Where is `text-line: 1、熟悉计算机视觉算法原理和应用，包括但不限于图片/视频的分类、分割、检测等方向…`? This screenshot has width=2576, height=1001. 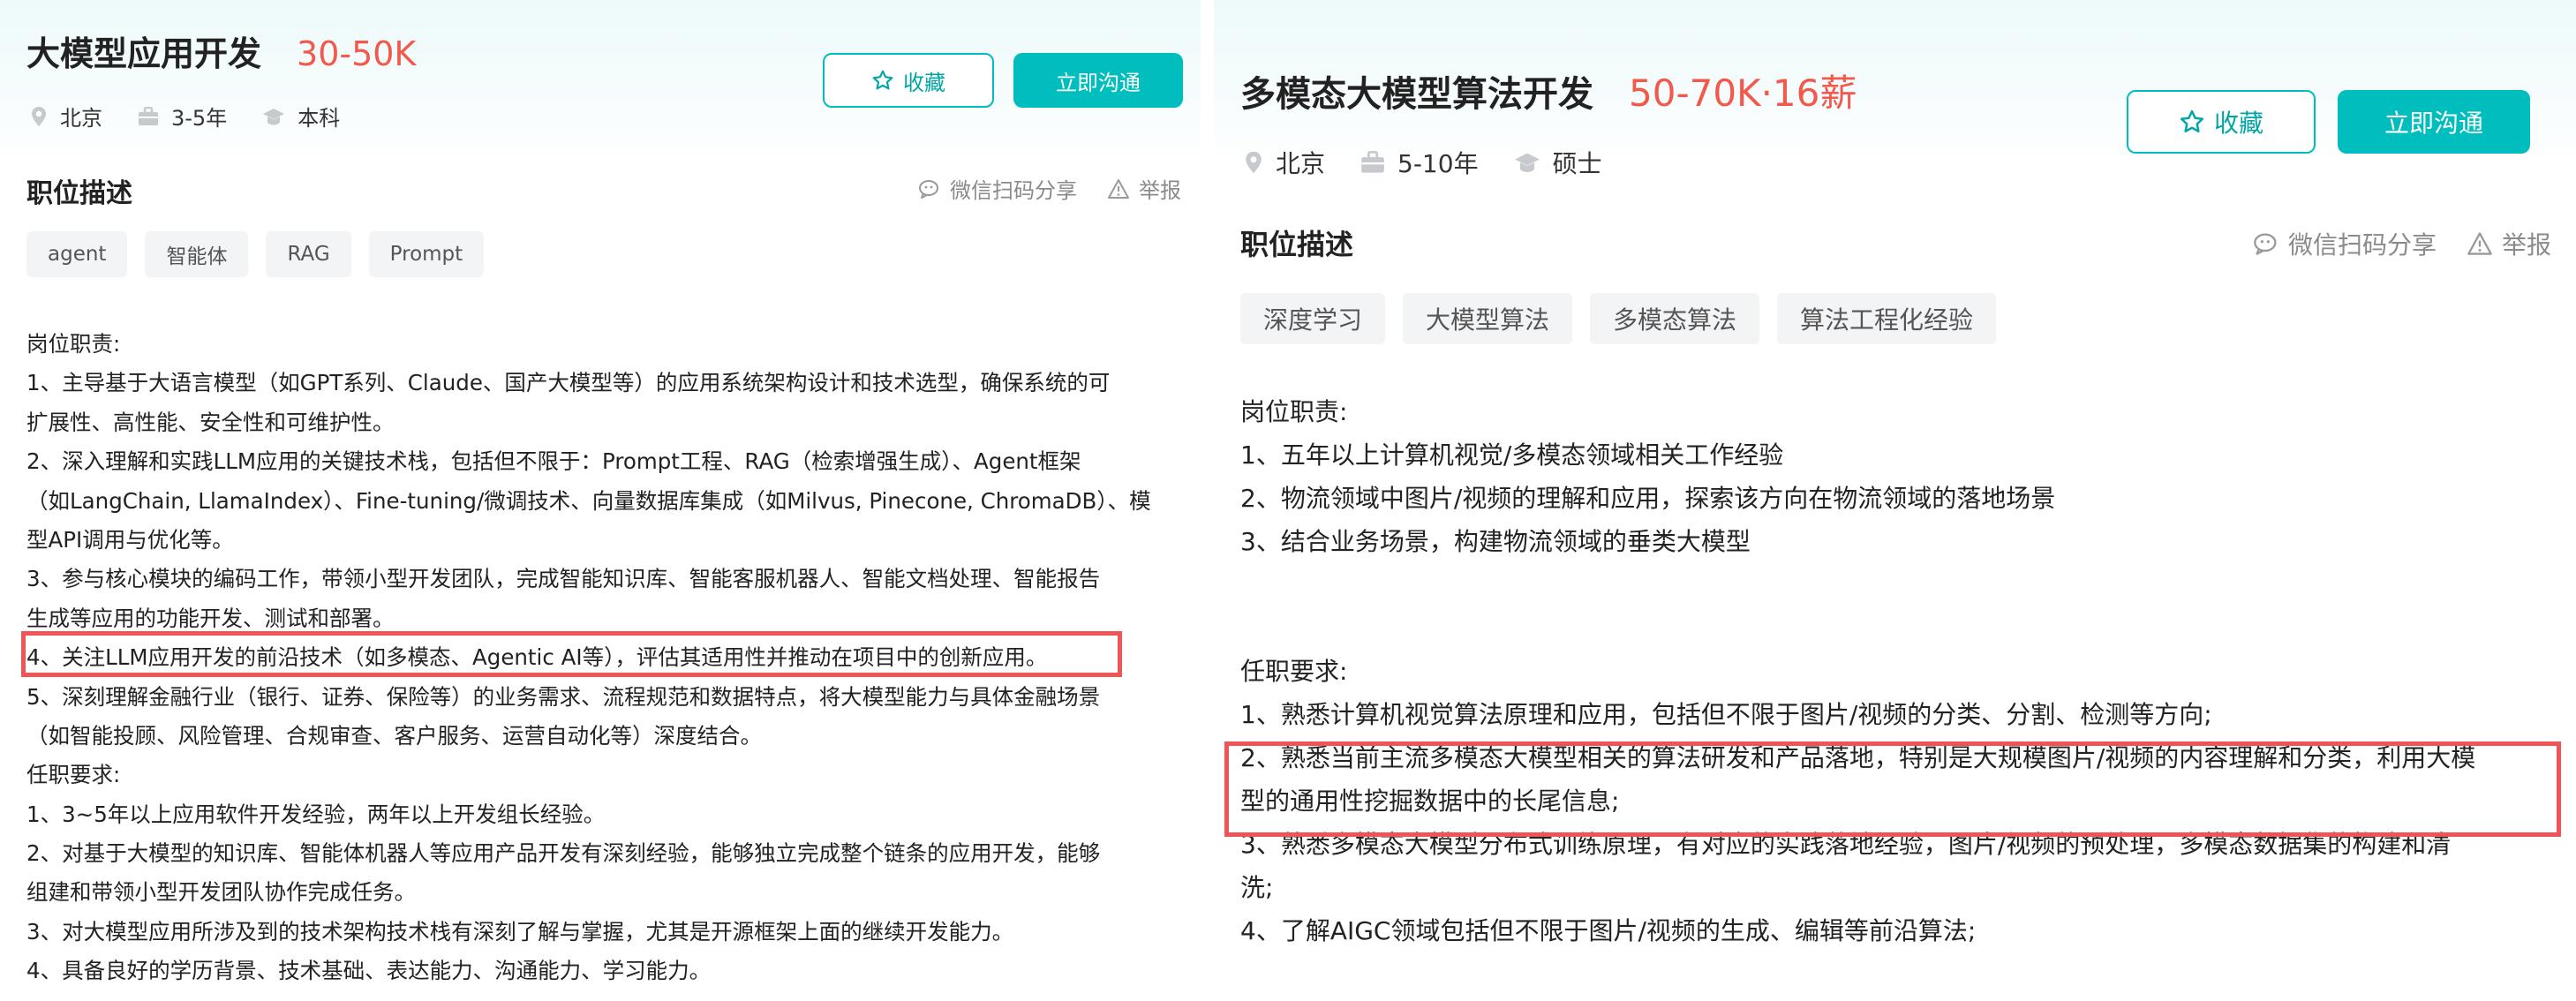
text-line: 1、熟悉计算机视觉算法原理和应用，包括但不限于图片/视频的分类、分割、检测等方向… is located at coordinates (1726, 715).